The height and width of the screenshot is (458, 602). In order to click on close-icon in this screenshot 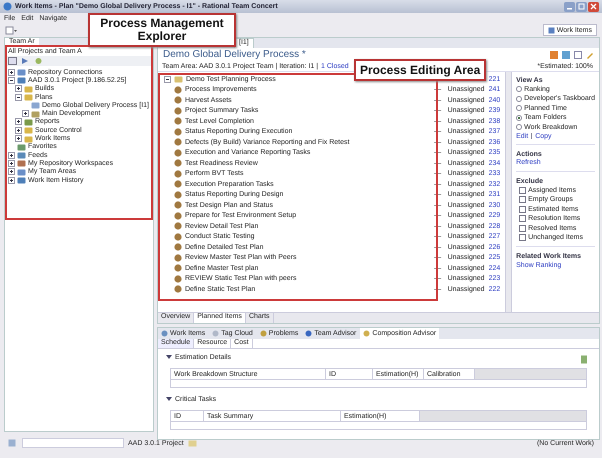, I will do `click(593, 6)`.